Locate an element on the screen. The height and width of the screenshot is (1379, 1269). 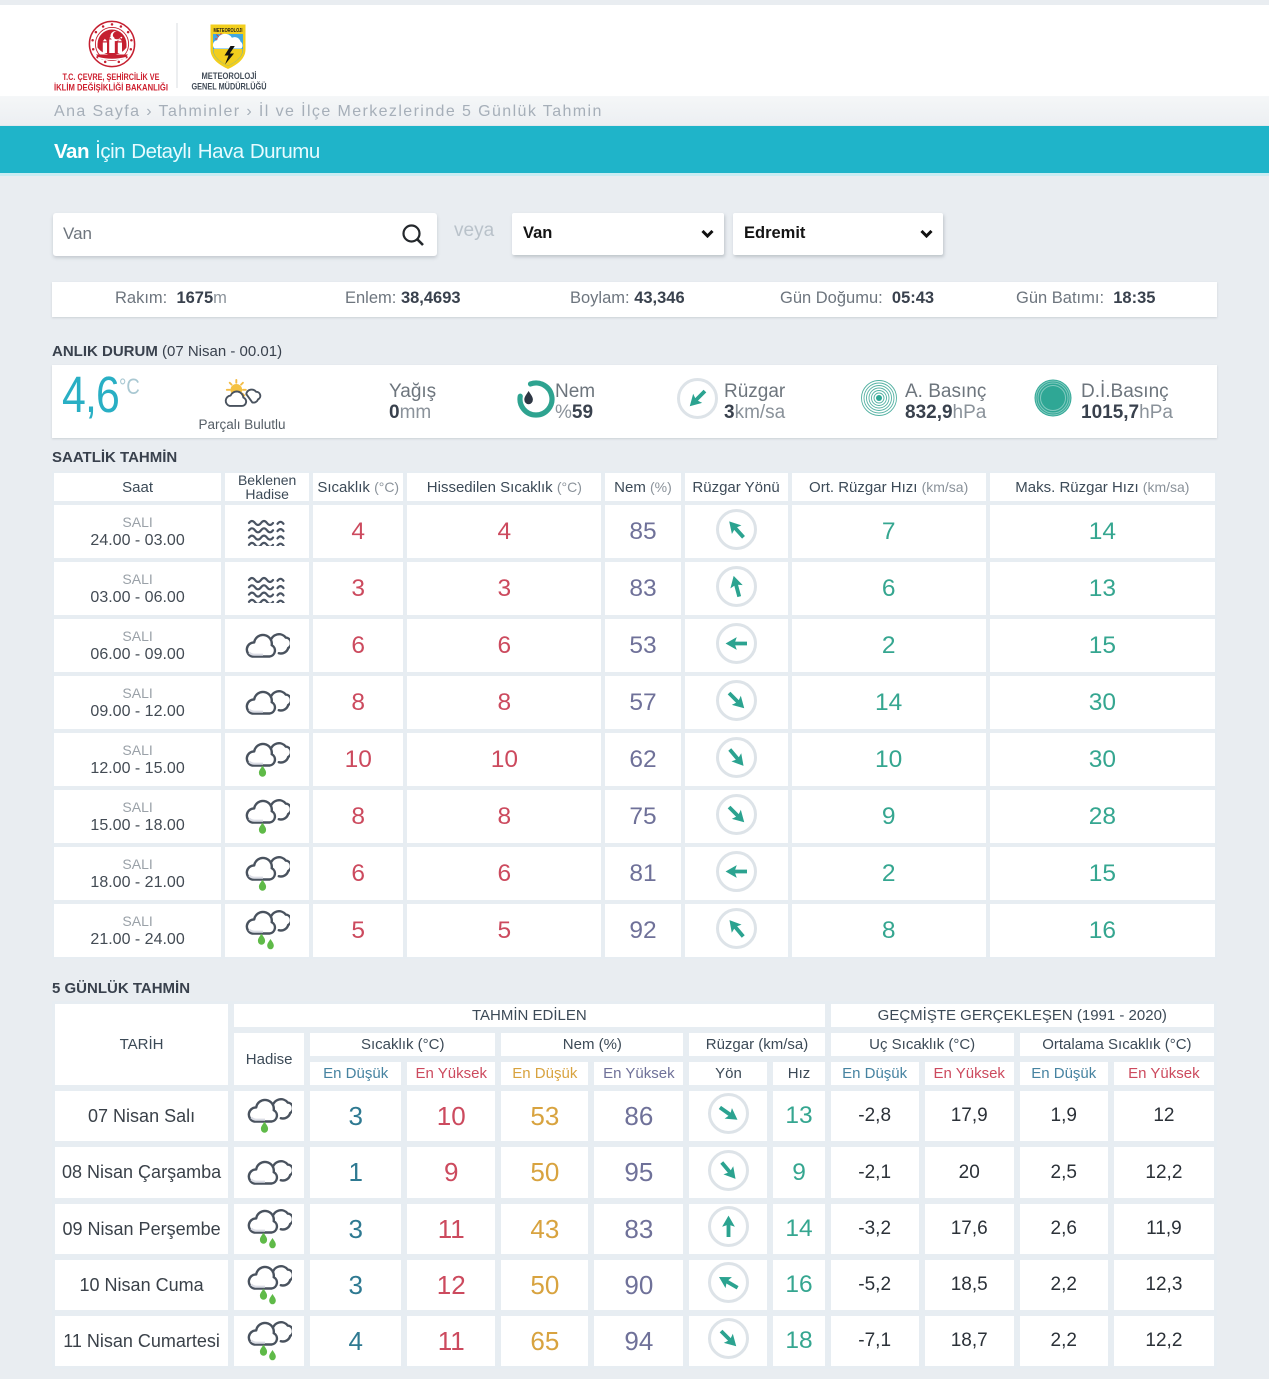
svg-text: İKLİM DEĞİŞİKLİĞİ BAKANLIĞI is located at coordinates (111, 87).